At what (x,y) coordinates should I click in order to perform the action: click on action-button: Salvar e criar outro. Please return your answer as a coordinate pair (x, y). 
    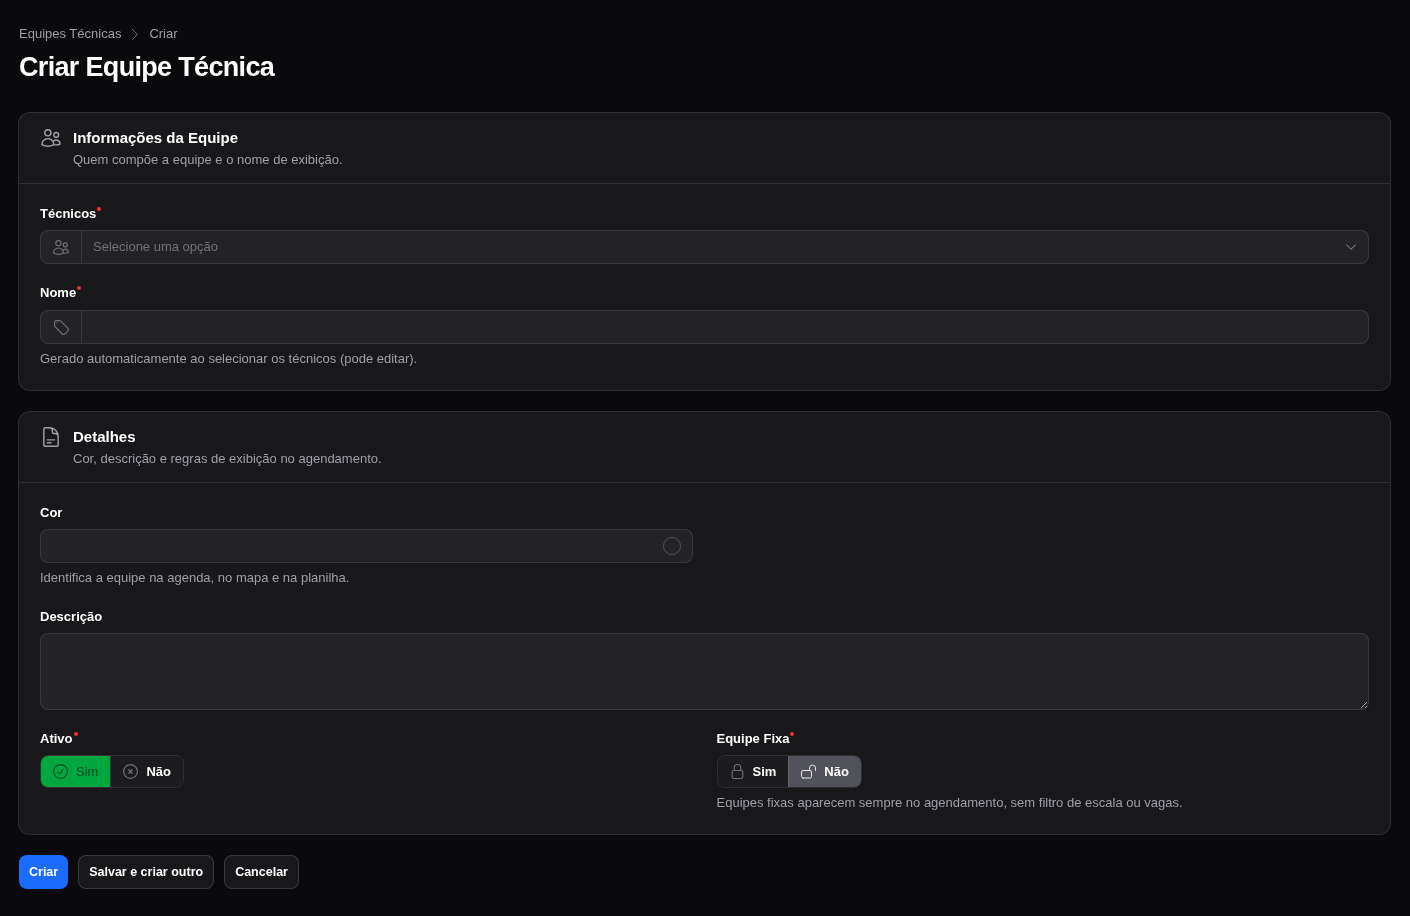
    Looking at the image, I should click on (146, 872).